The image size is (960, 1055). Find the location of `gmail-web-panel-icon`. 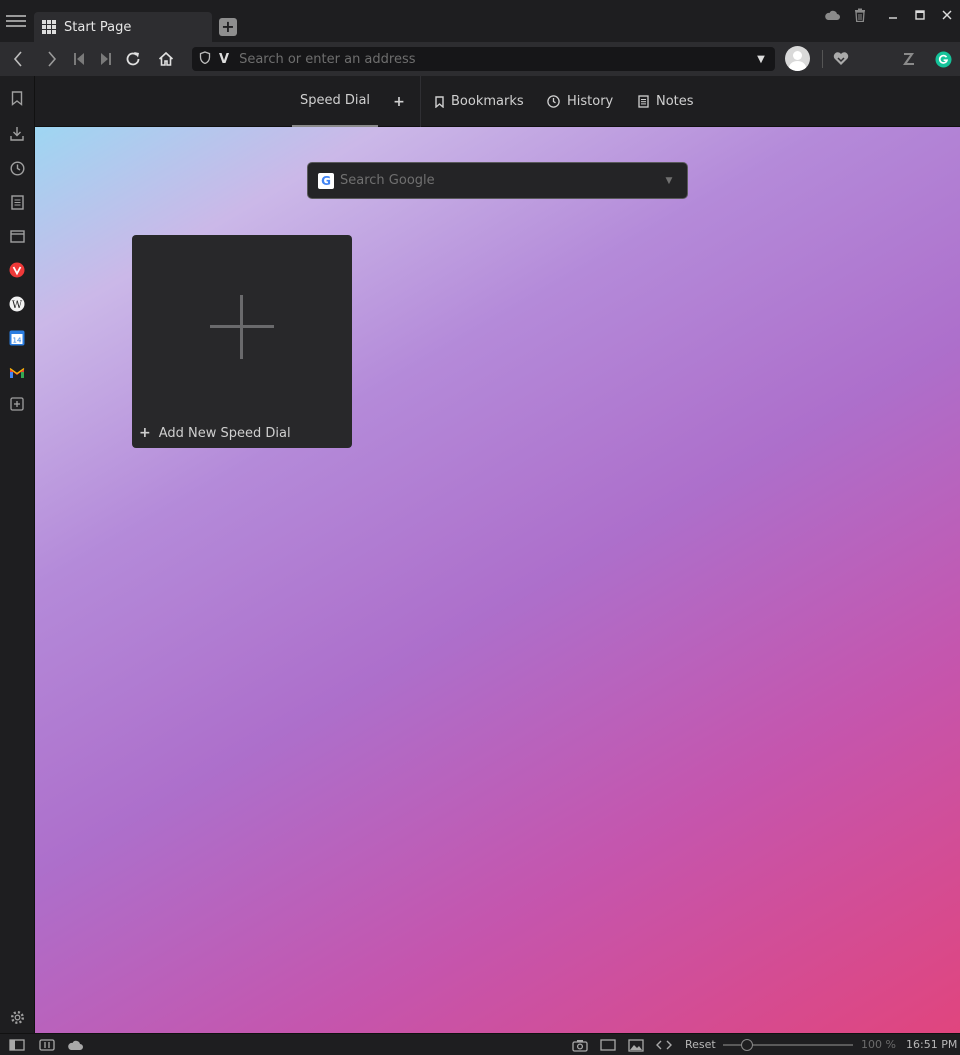

gmail-web-panel-icon is located at coordinates (17, 372).